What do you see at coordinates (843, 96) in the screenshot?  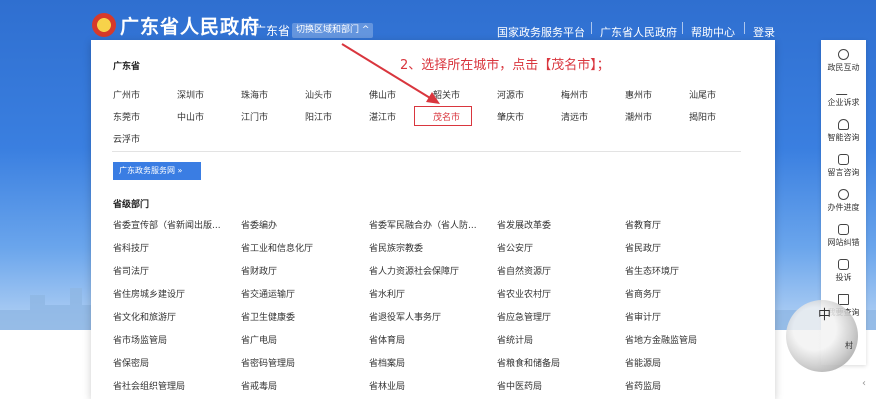 I see `sidebar-item-enterprise: 企业诉求` at bounding box center [843, 96].